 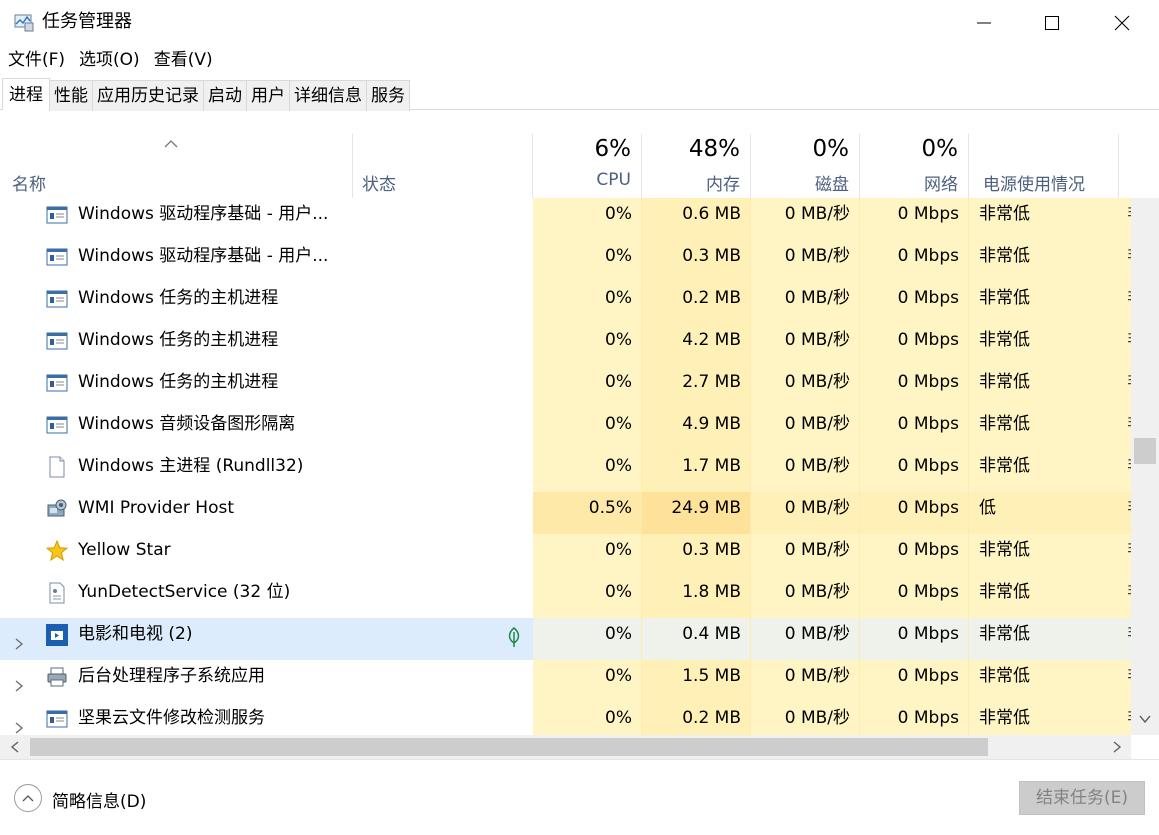 I want to click on process-name: Windows 任务的主机进程, so click(x=178, y=382).